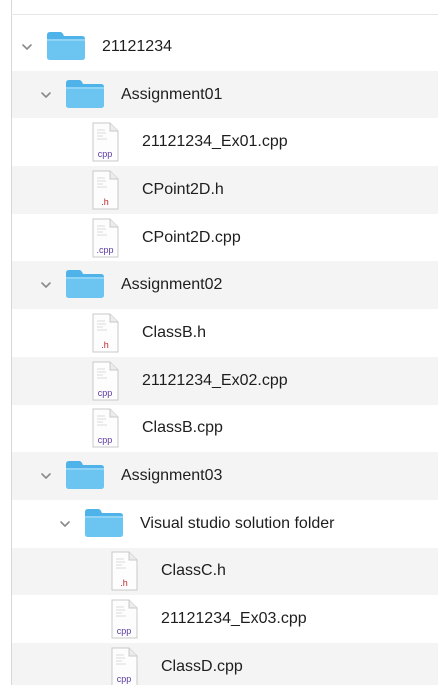 This screenshot has width=438, height=685. I want to click on folder-label: 21121234, so click(137, 46).